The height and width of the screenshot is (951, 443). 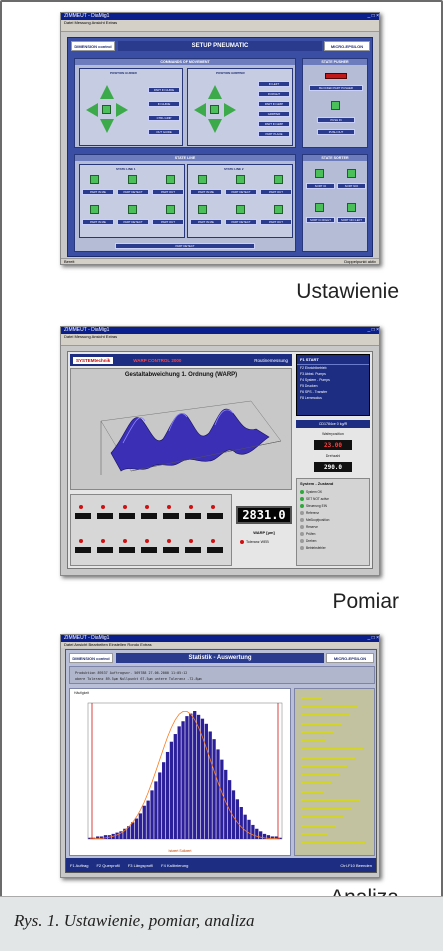 I want to click on pusher-green, so click(x=335, y=105).